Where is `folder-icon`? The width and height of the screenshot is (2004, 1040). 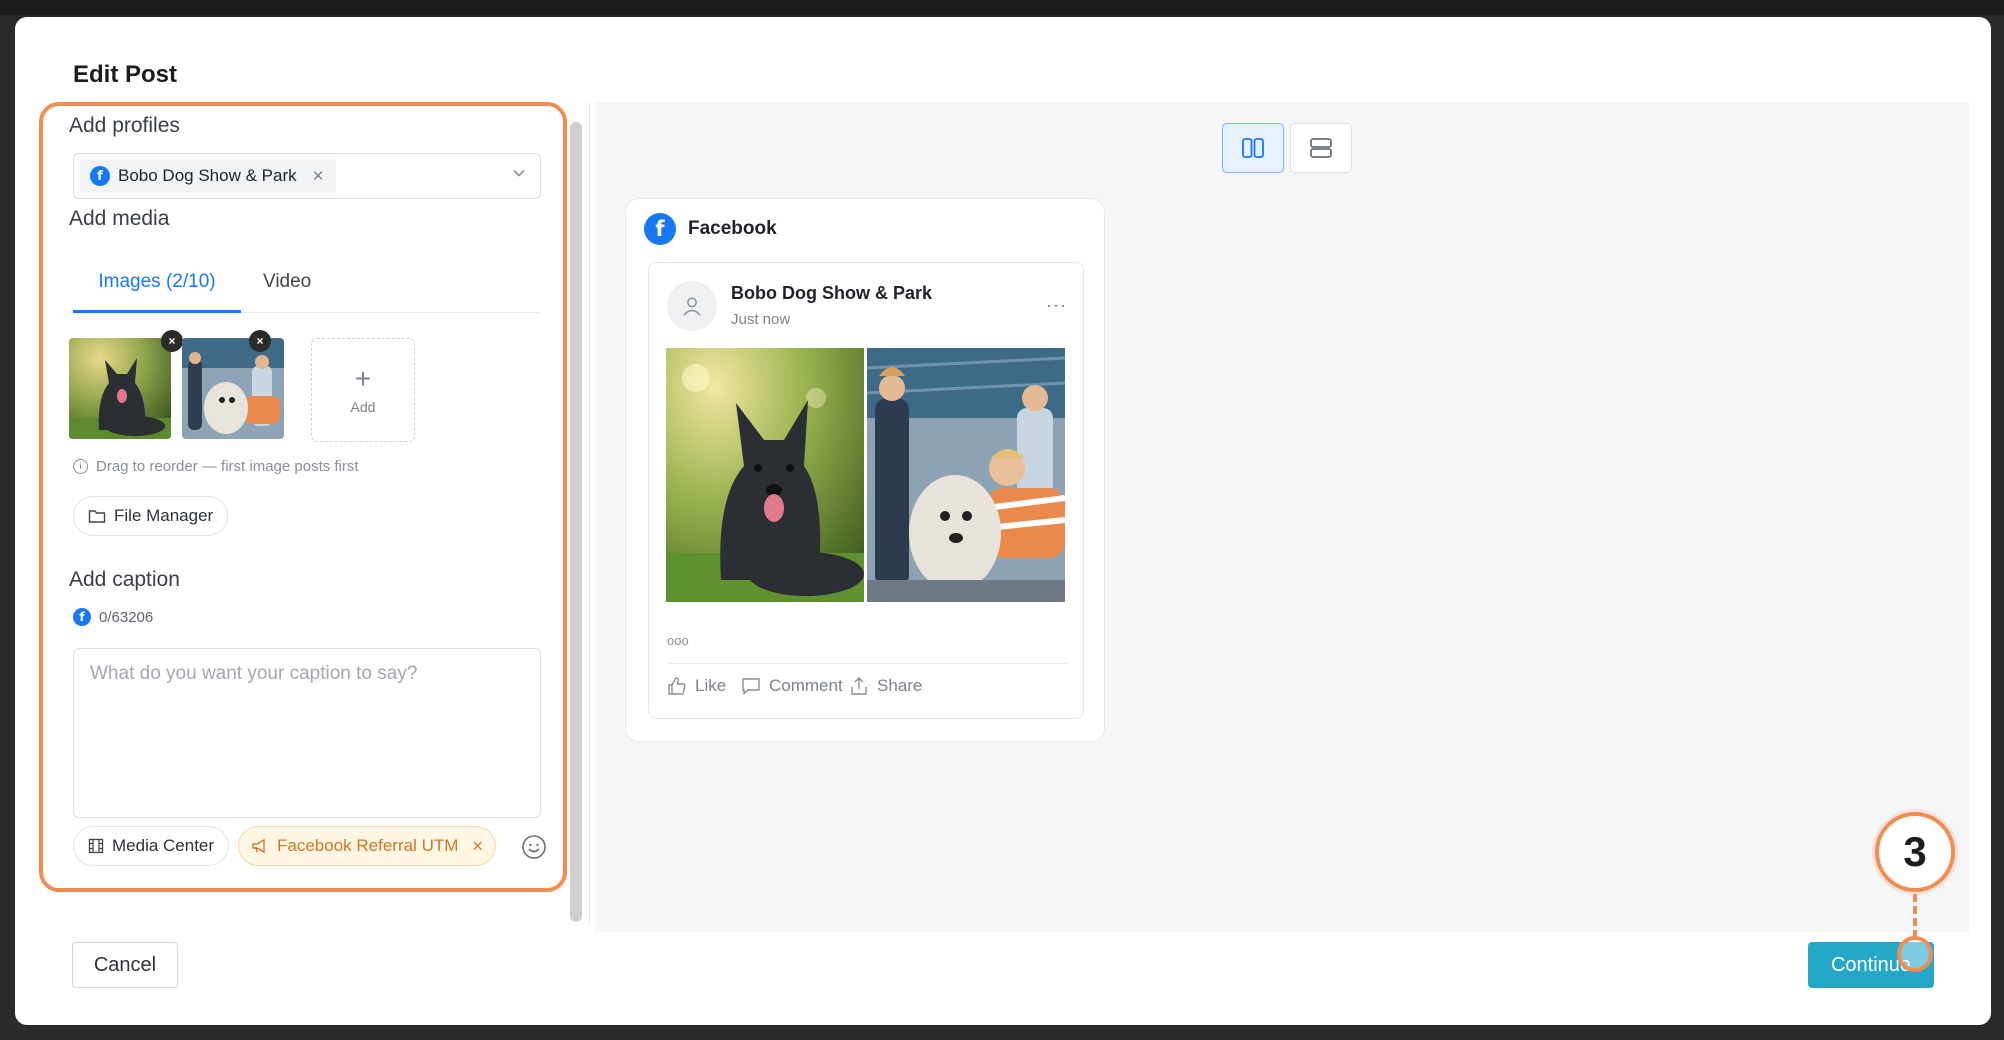 folder-icon is located at coordinates (97, 516).